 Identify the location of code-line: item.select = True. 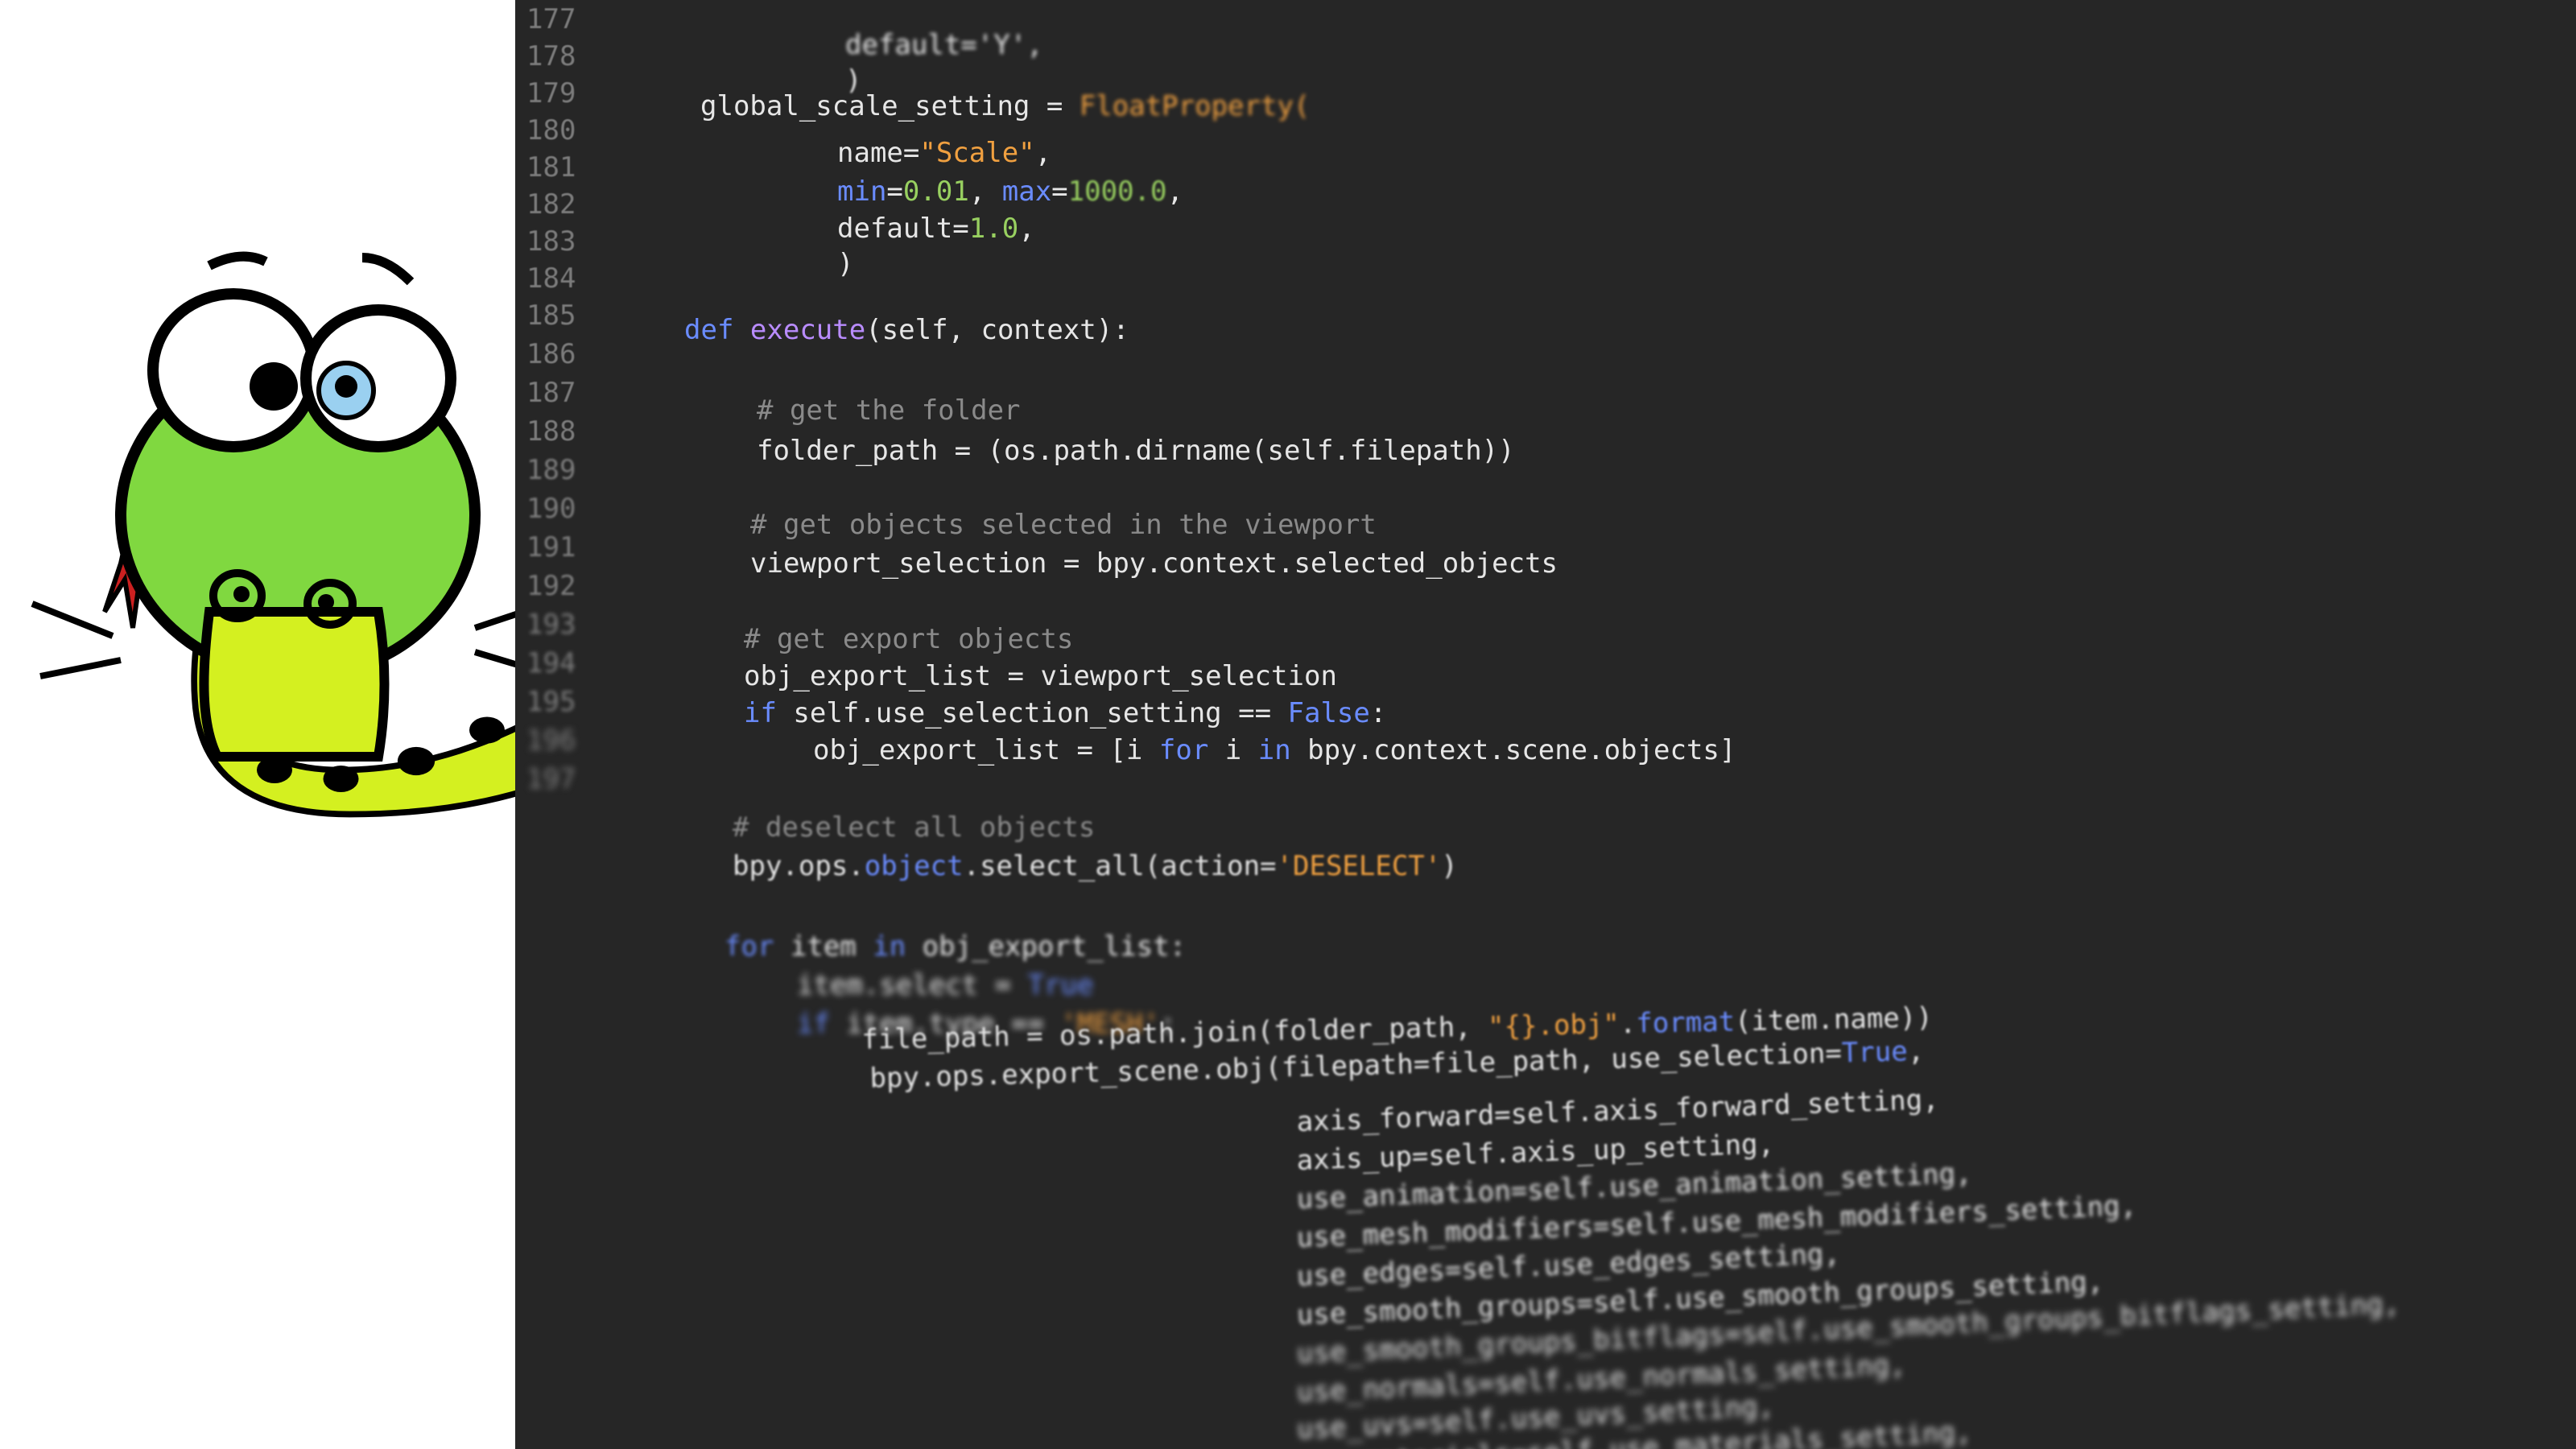
(945, 985).